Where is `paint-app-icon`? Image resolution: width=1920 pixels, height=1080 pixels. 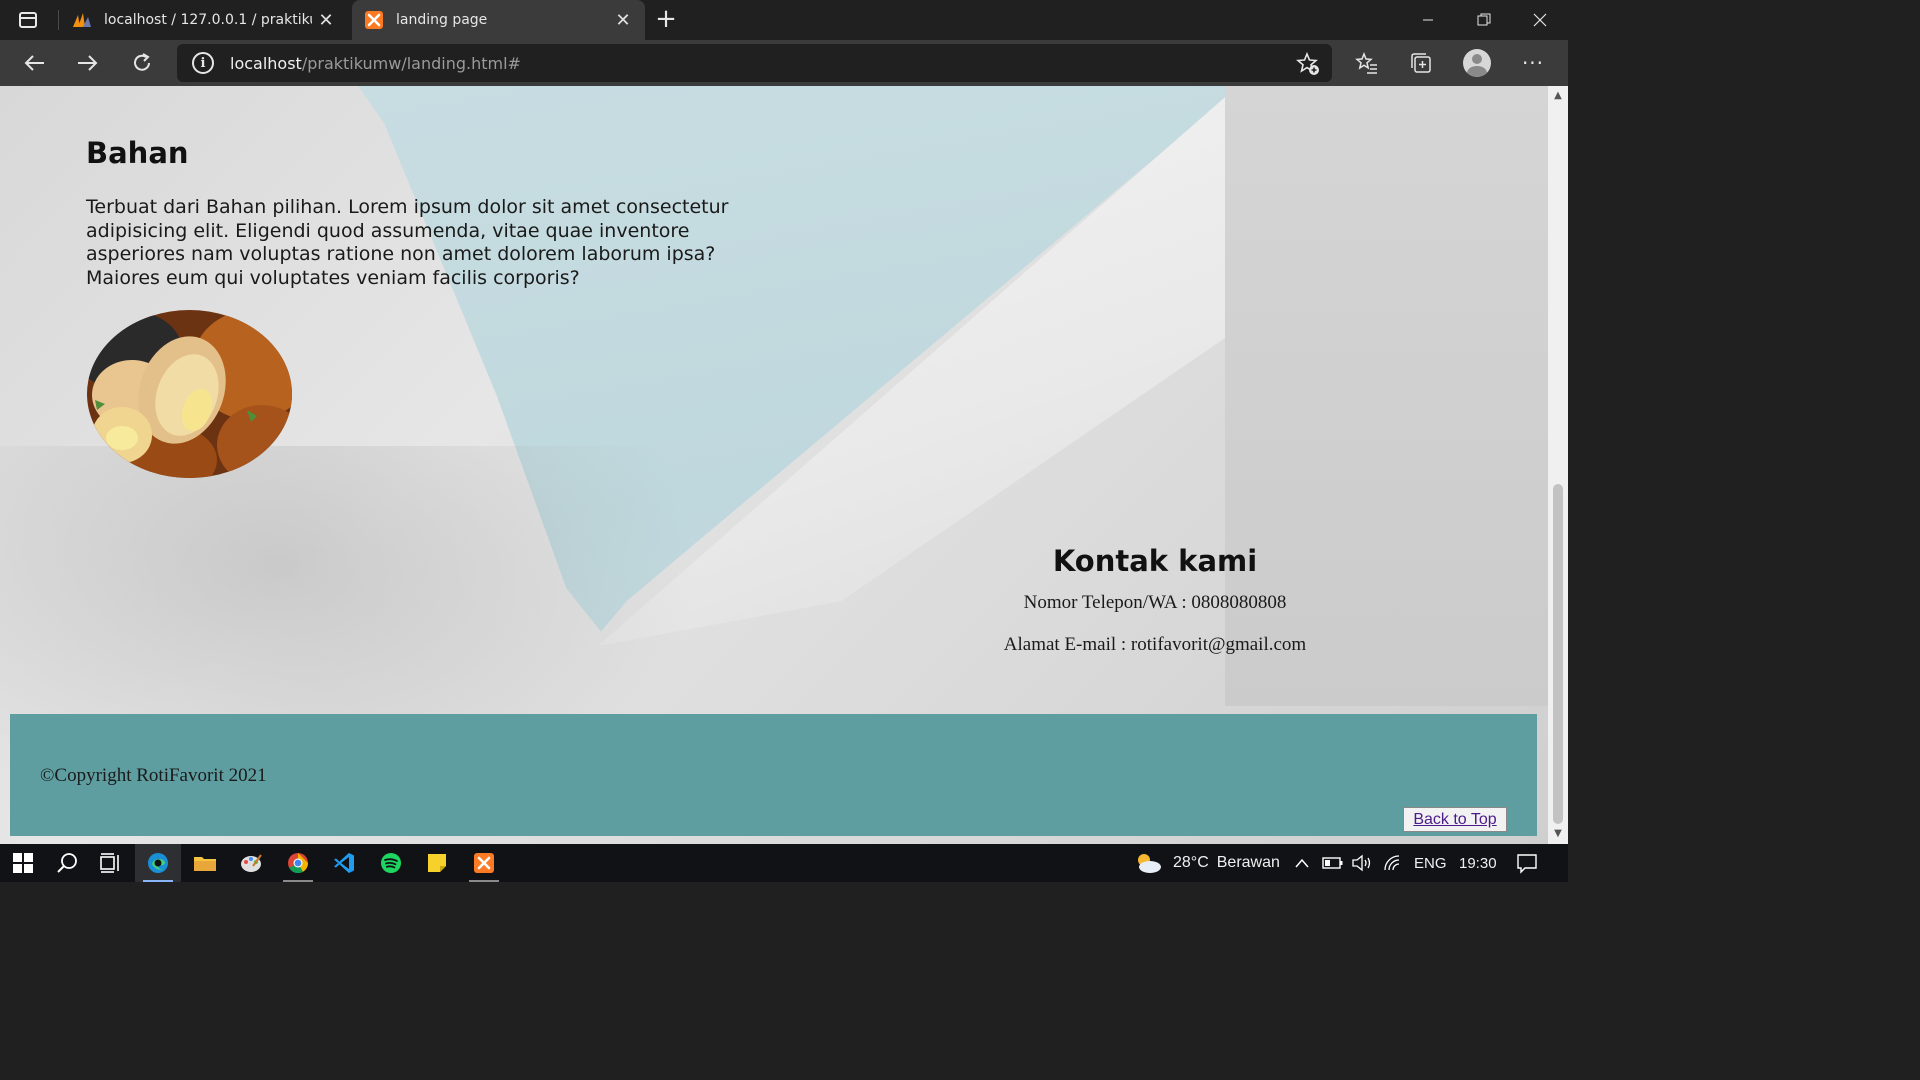
paint-app-icon is located at coordinates (251, 863).